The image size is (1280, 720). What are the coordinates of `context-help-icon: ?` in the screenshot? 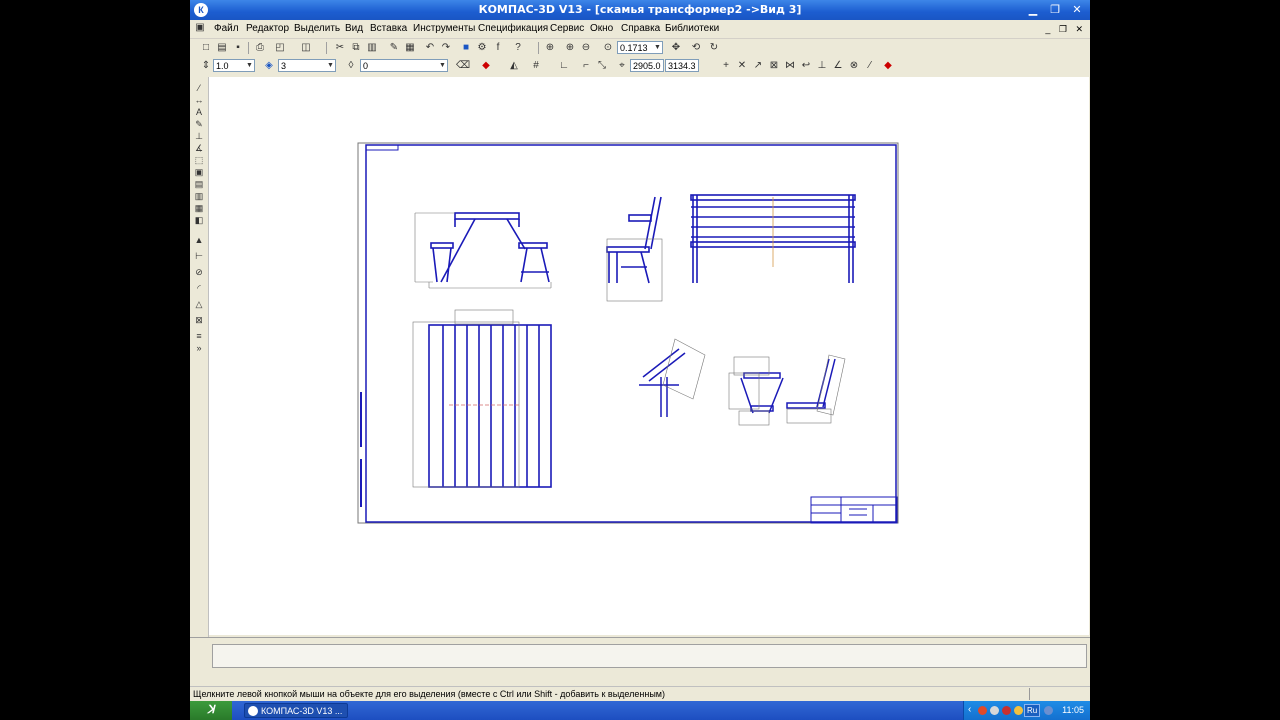 It's located at (518, 48).